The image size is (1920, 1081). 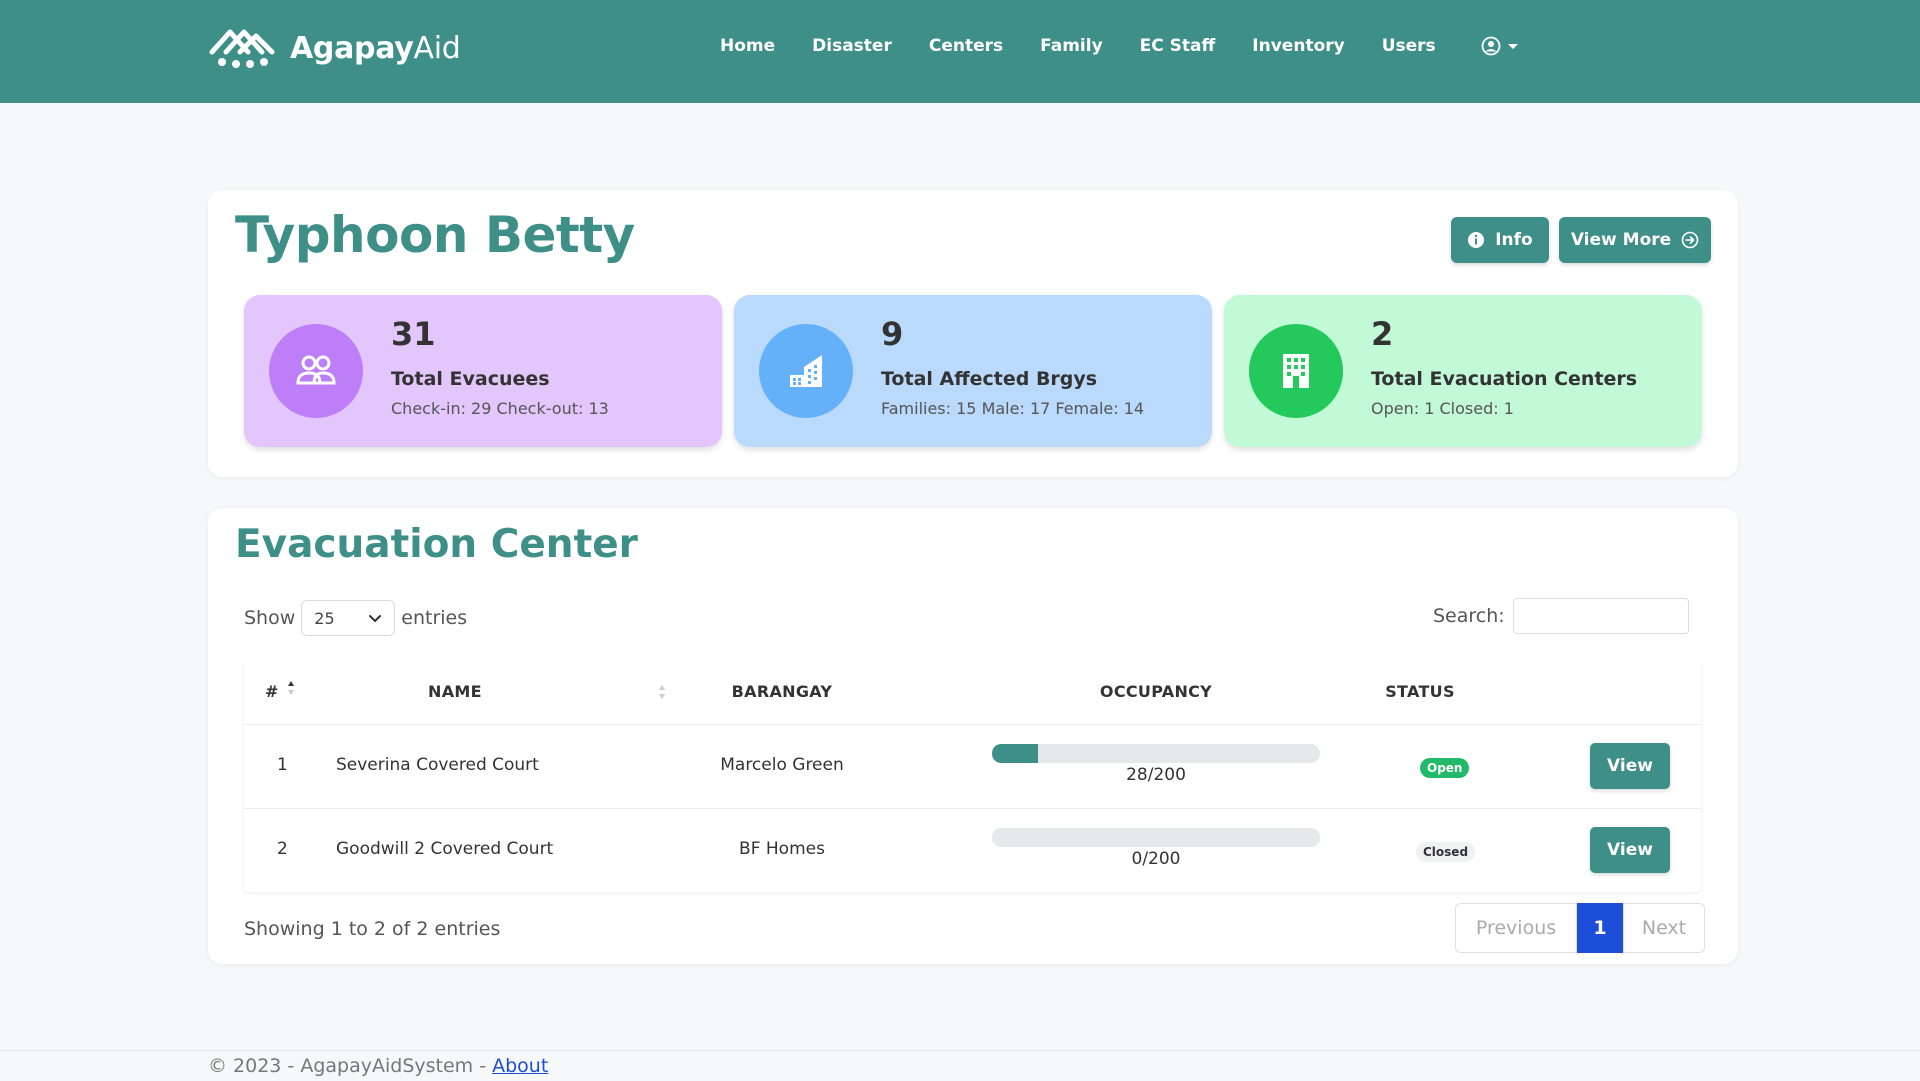 I want to click on info-button-label: Info, so click(x=1514, y=240).